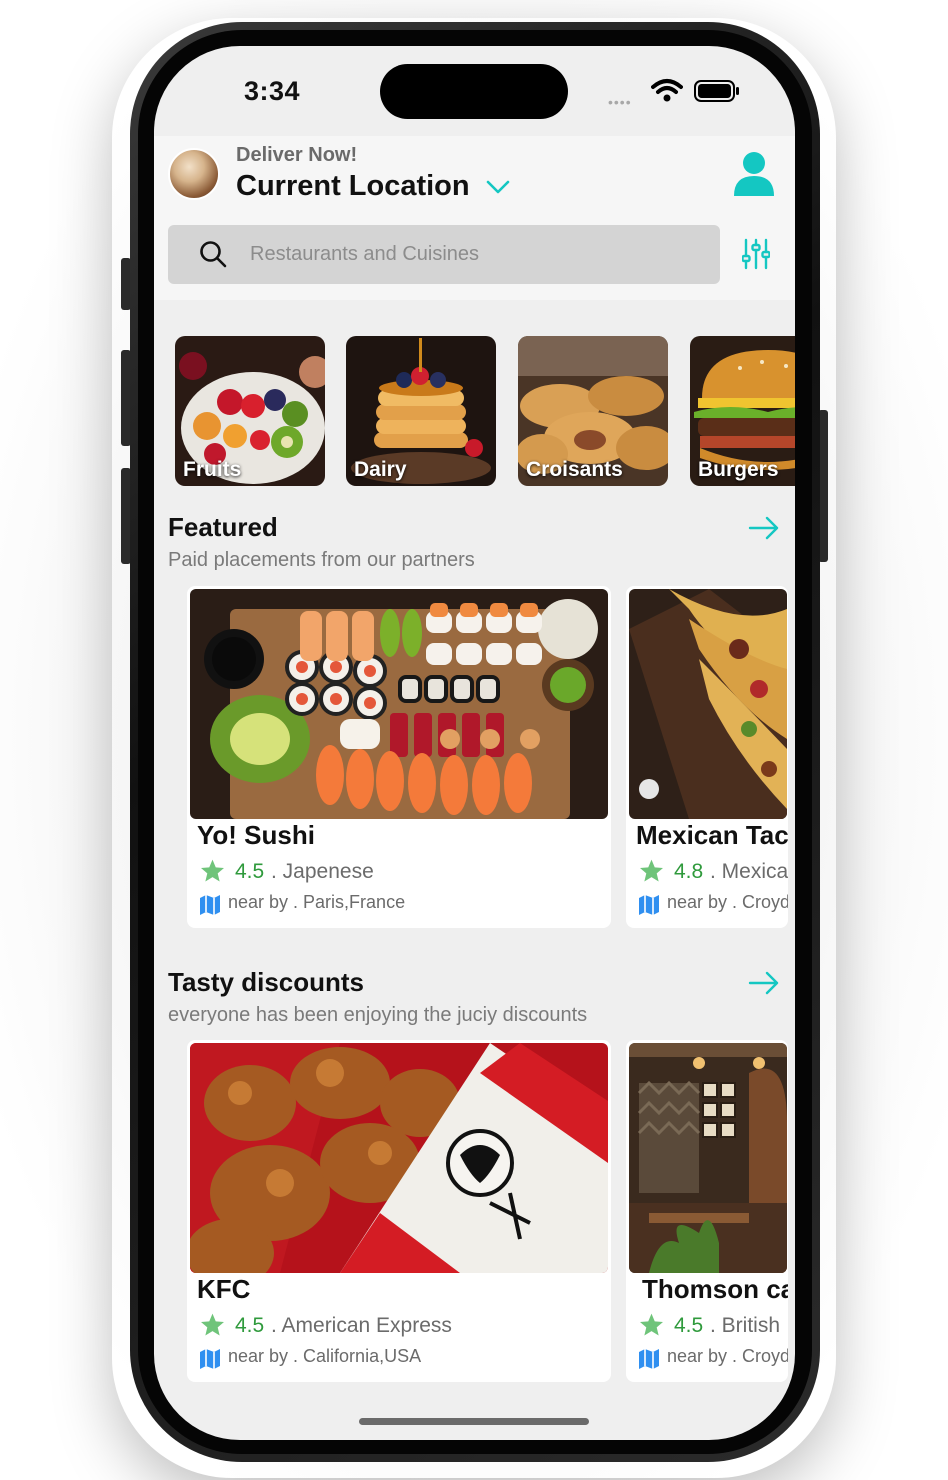 The image size is (948, 1480). What do you see at coordinates (297, 155) in the screenshot?
I see `deliver-now-label: Deliver Now!` at bounding box center [297, 155].